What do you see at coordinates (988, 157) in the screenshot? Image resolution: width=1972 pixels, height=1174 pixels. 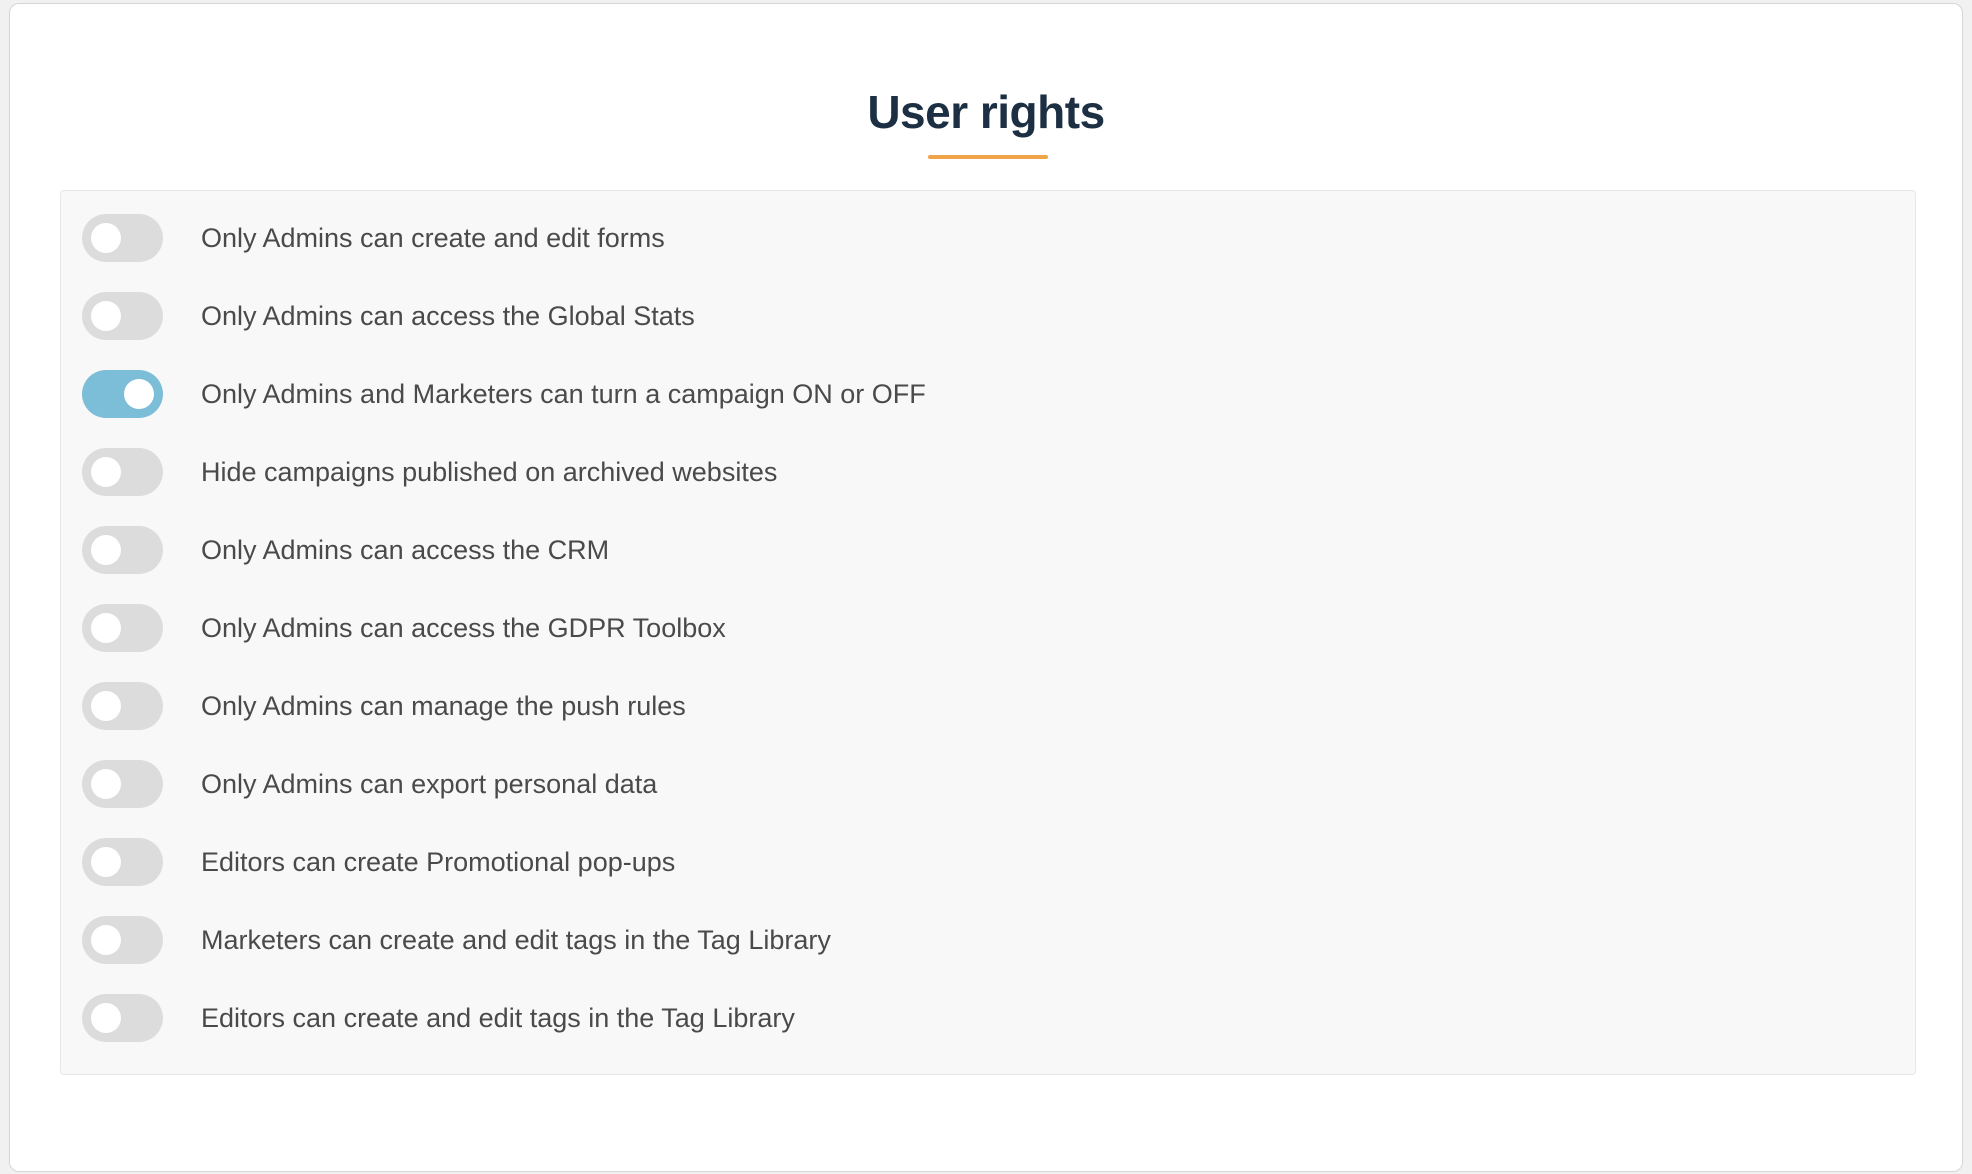 I see `title-underline` at bounding box center [988, 157].